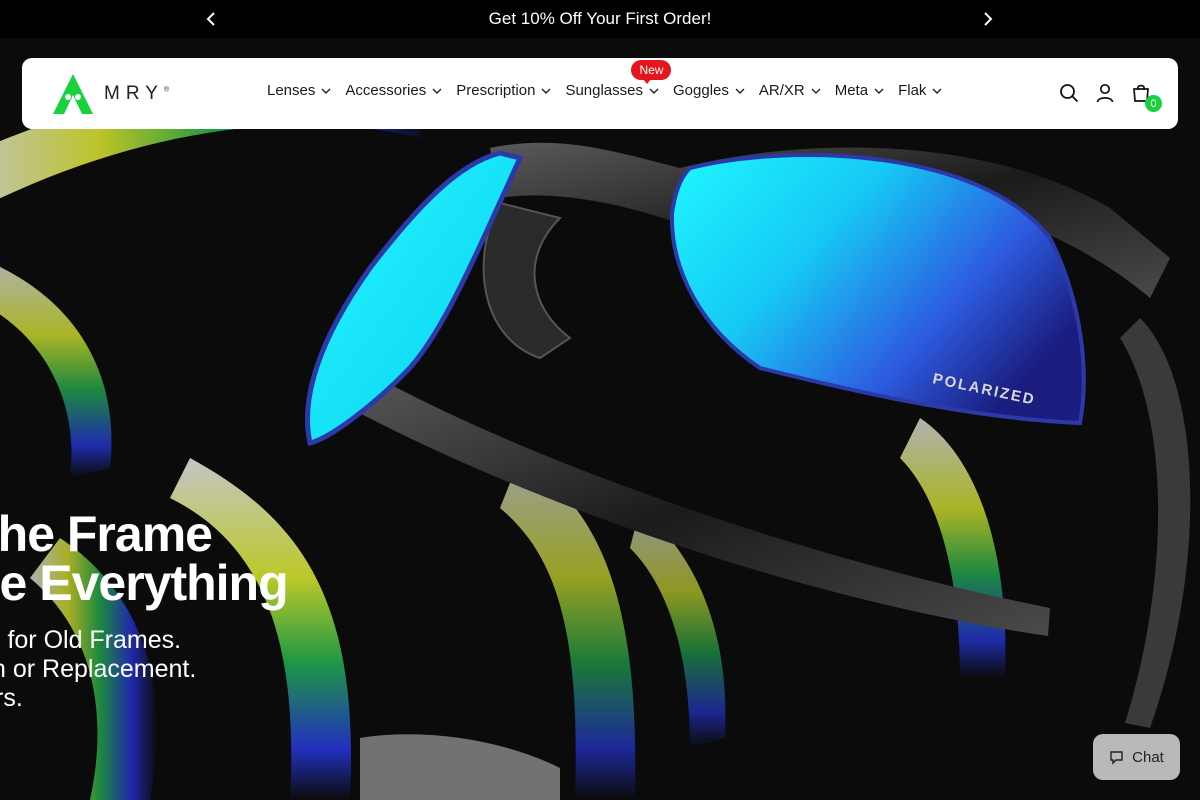 The width and height of the screenshot is (1200, 800). I want to click on subtitle-line-2: n or Replacement., so click(98, 669).